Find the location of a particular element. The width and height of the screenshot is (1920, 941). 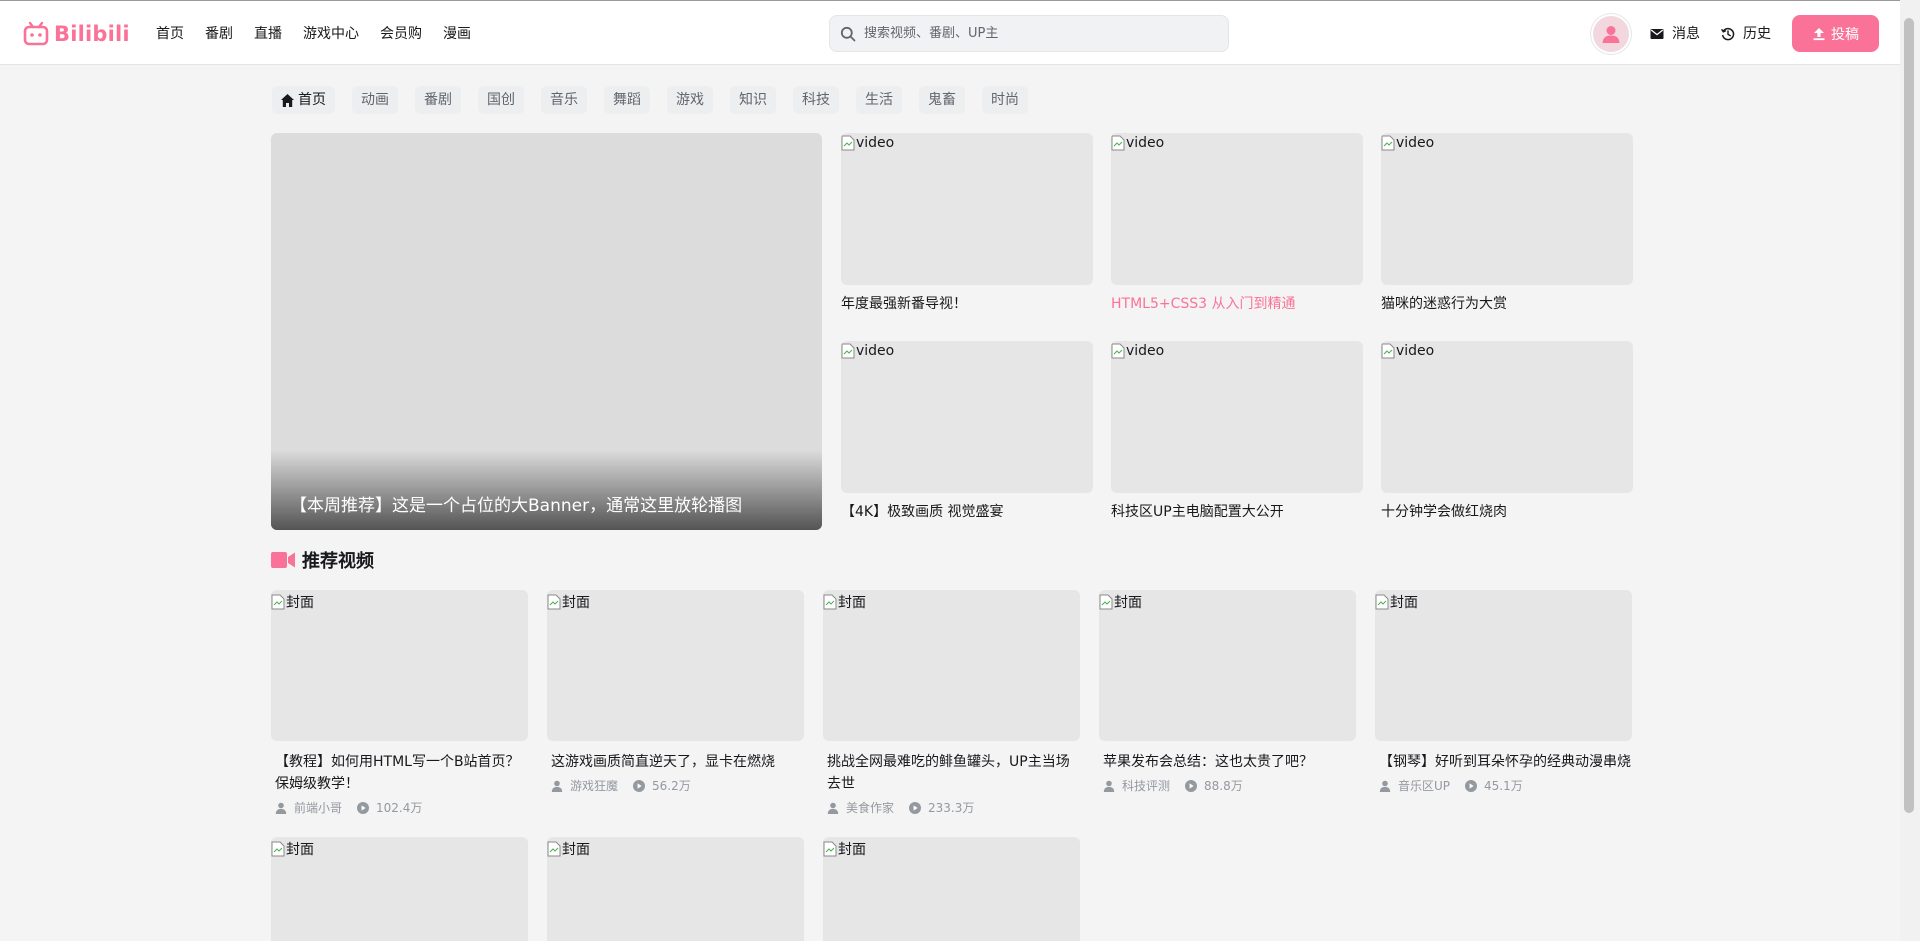

nav-game-center: 游戏中心 is located at coordinates (331, 34).